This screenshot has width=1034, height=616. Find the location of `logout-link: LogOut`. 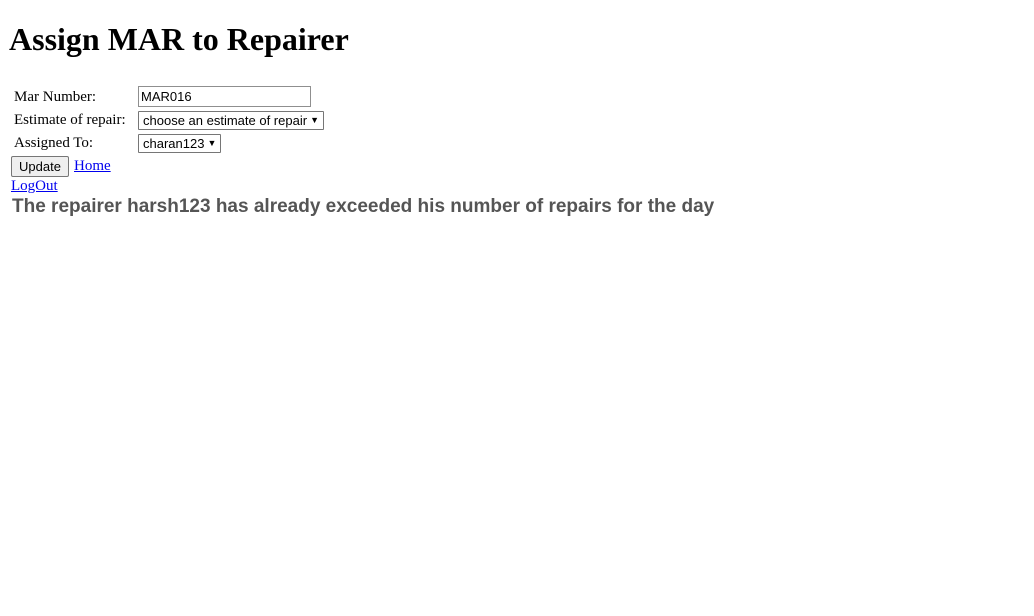

logout-link: LogOut is located at coordinates (34, 186).